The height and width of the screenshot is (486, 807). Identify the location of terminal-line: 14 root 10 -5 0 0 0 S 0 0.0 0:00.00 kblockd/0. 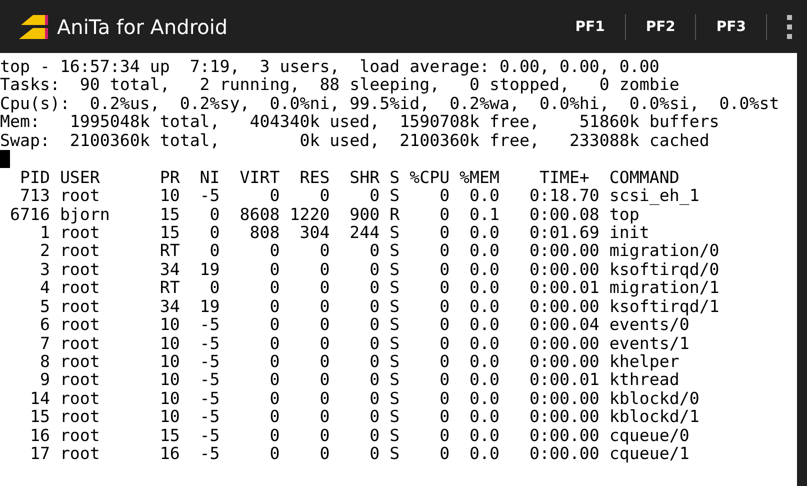
(364, 399).